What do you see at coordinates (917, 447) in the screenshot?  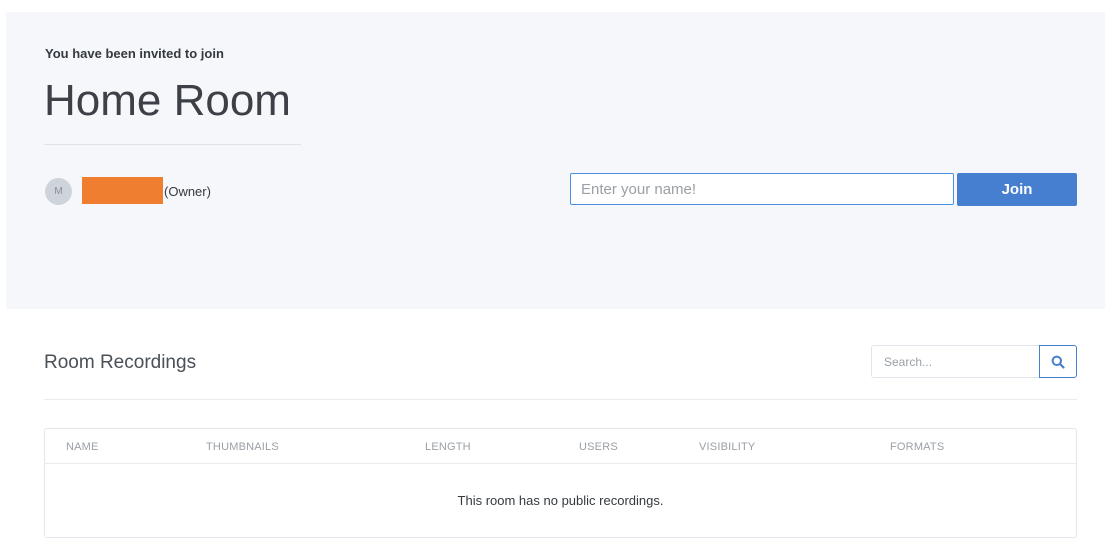 I see `column-header-formats: FORMATS` at bounding box center [917, 447].